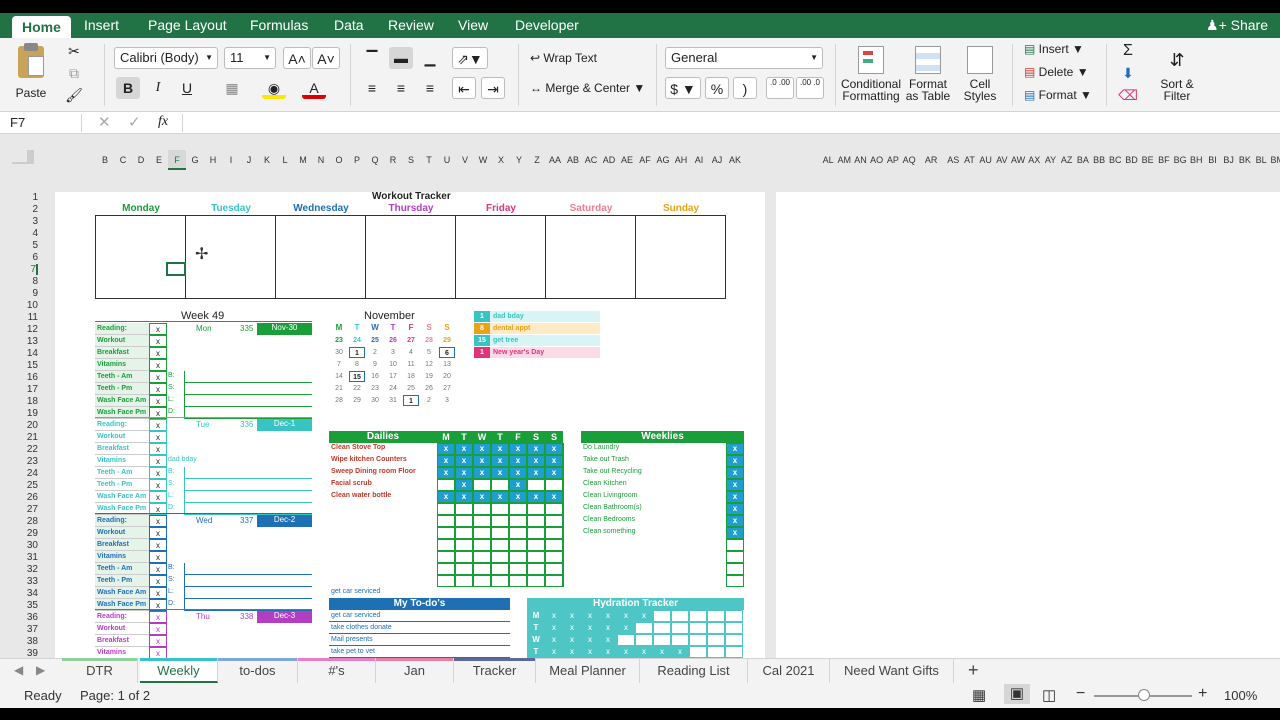 The width and height of the screenshot is (1280, 720). What do you see at coordinates (231, 160) in the screenshot?
I see `column-header-I: I` at bounding box center [231, 160].